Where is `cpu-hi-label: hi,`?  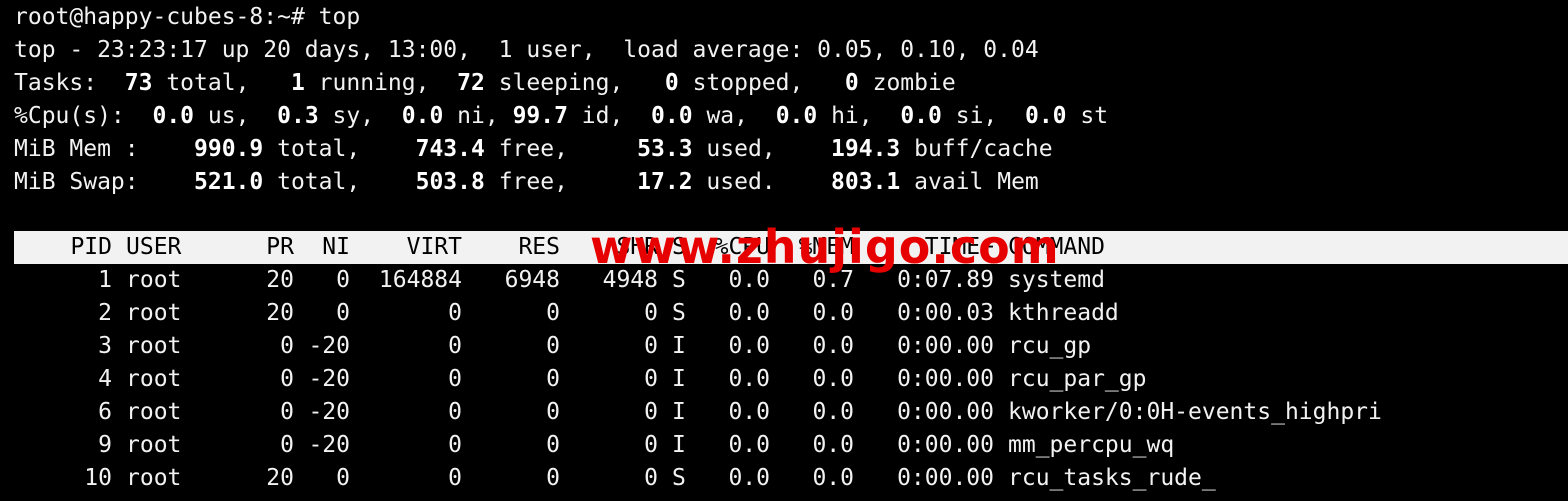 cpu-hi-label: hi, is located at coordinates (859, 116).